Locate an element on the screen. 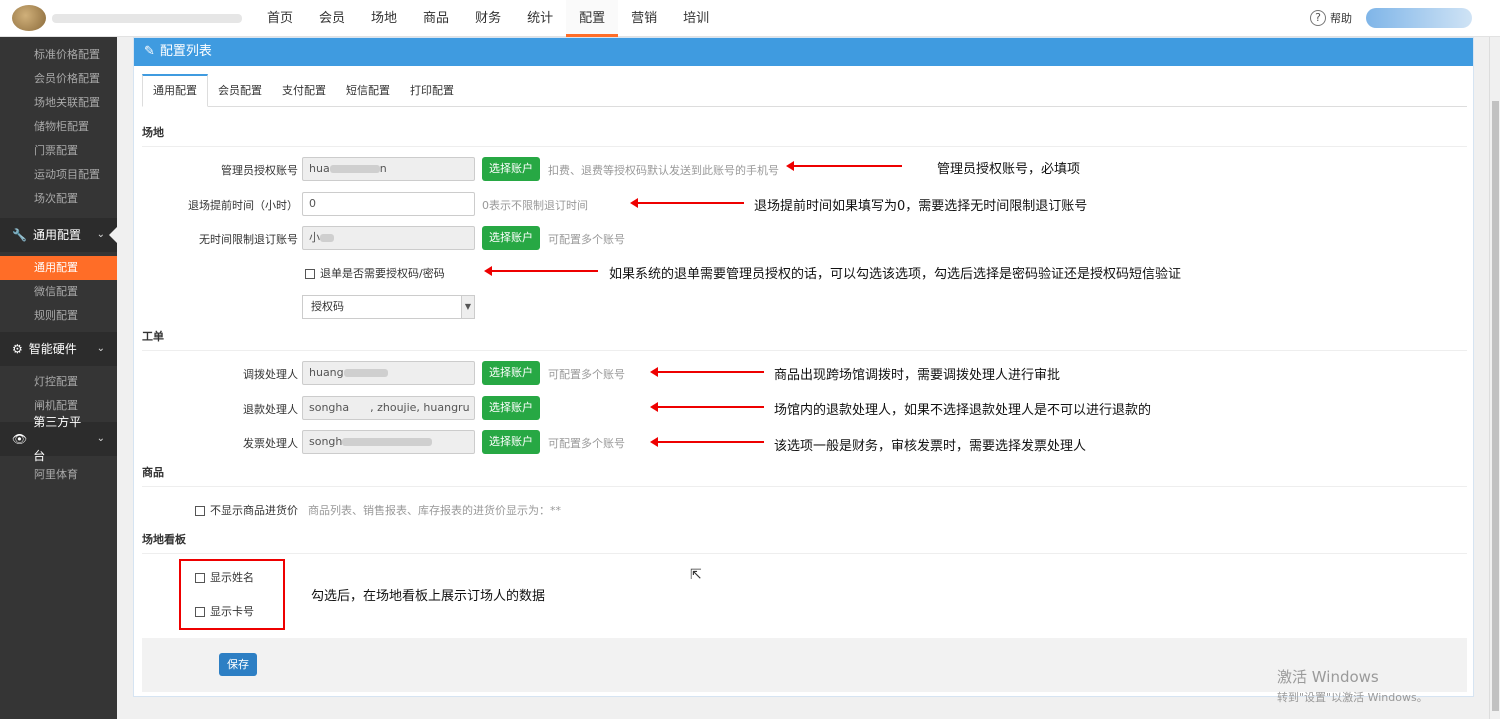  hide-cost-checkbox: 不显示商品进货价 is located at coordinates (246, 510).